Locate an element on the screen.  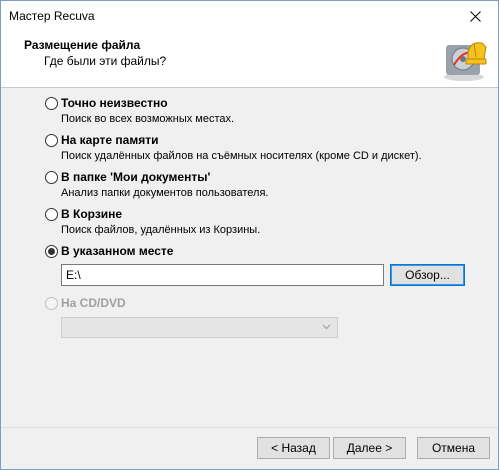
option-recycle-bin-label: В Корзине is located at coordinates (92, 214).